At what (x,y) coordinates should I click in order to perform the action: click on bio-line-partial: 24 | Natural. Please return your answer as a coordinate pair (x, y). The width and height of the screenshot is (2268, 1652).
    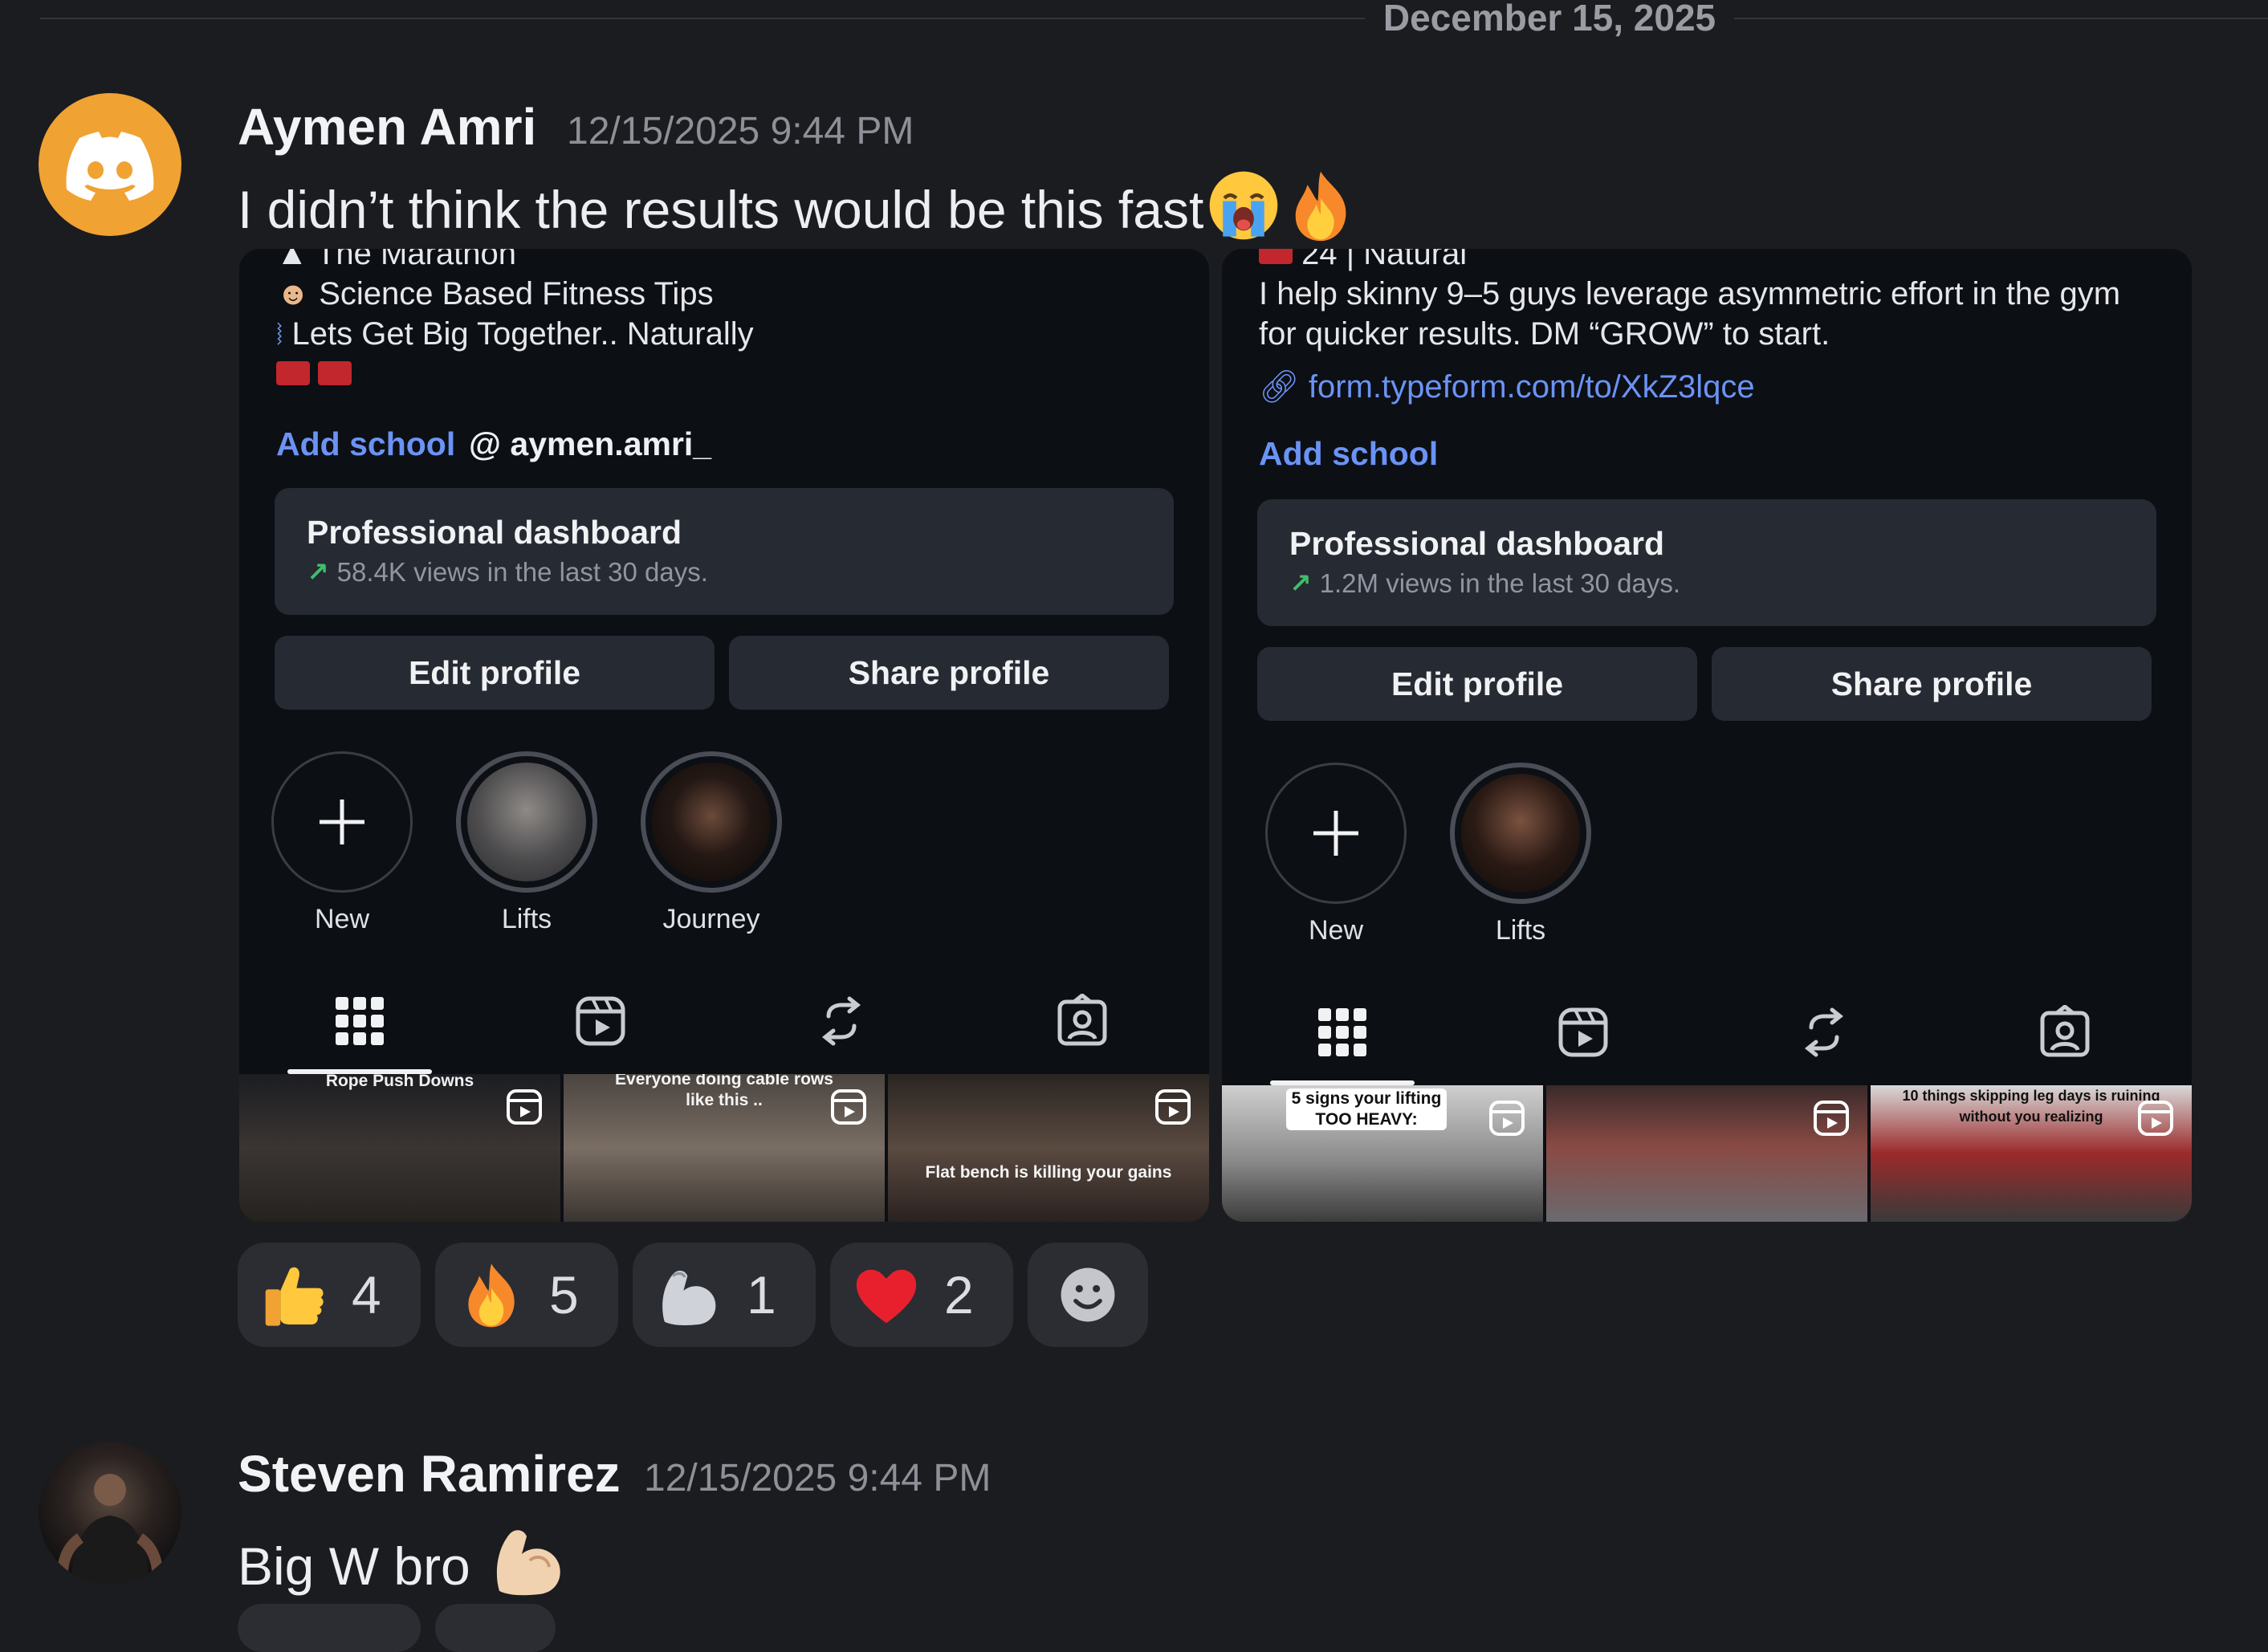
    Looking at the image, I should click on (1363, 262).